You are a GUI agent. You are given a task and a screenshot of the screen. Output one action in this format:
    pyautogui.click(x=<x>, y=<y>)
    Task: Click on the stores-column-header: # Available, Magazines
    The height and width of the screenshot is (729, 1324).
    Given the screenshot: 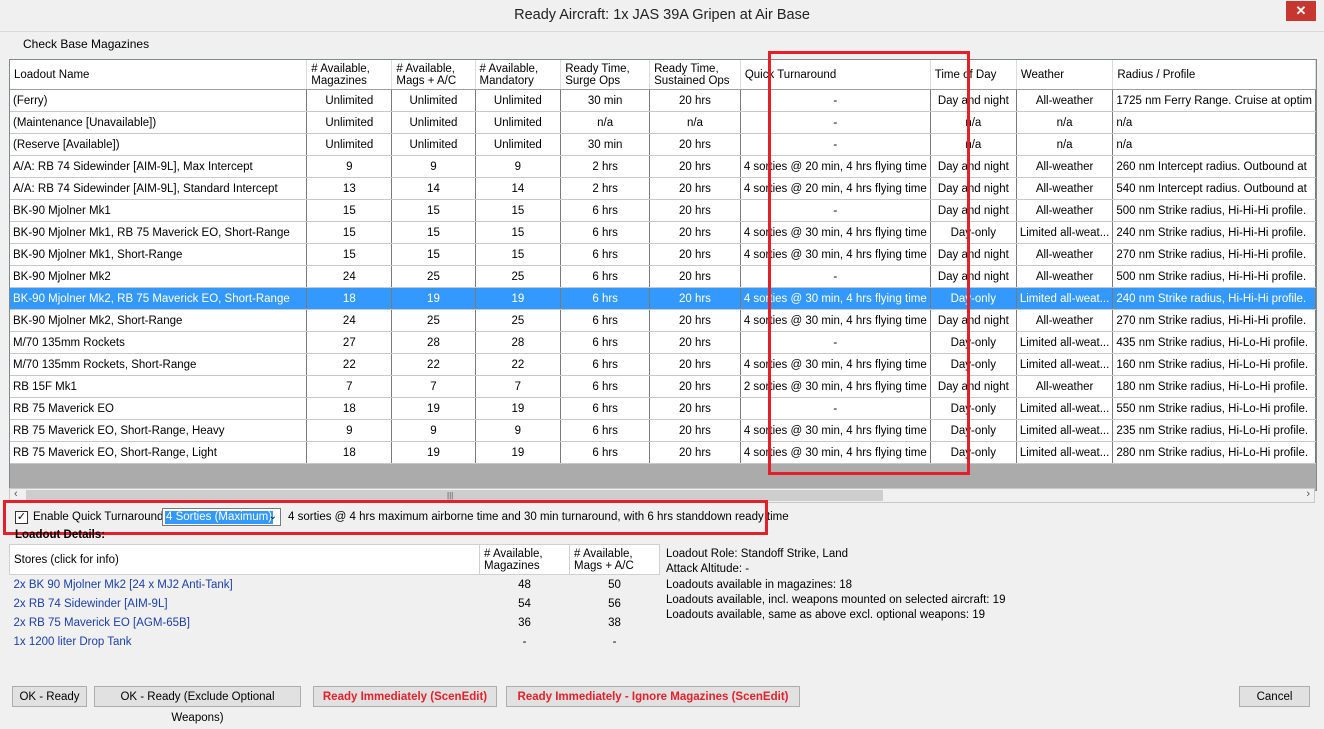 What is the action you would take?
    pyautogui.click(x=524, y=559)
    